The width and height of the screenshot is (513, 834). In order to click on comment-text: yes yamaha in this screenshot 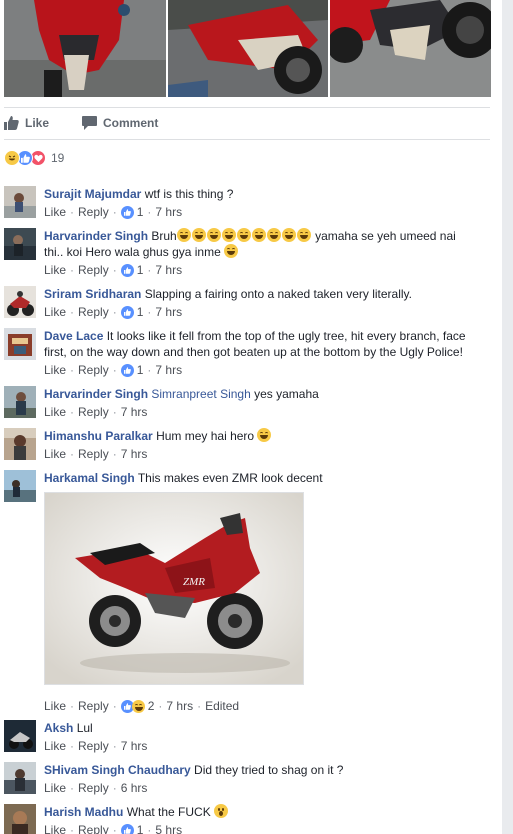, I will do `click(286, 394)`.